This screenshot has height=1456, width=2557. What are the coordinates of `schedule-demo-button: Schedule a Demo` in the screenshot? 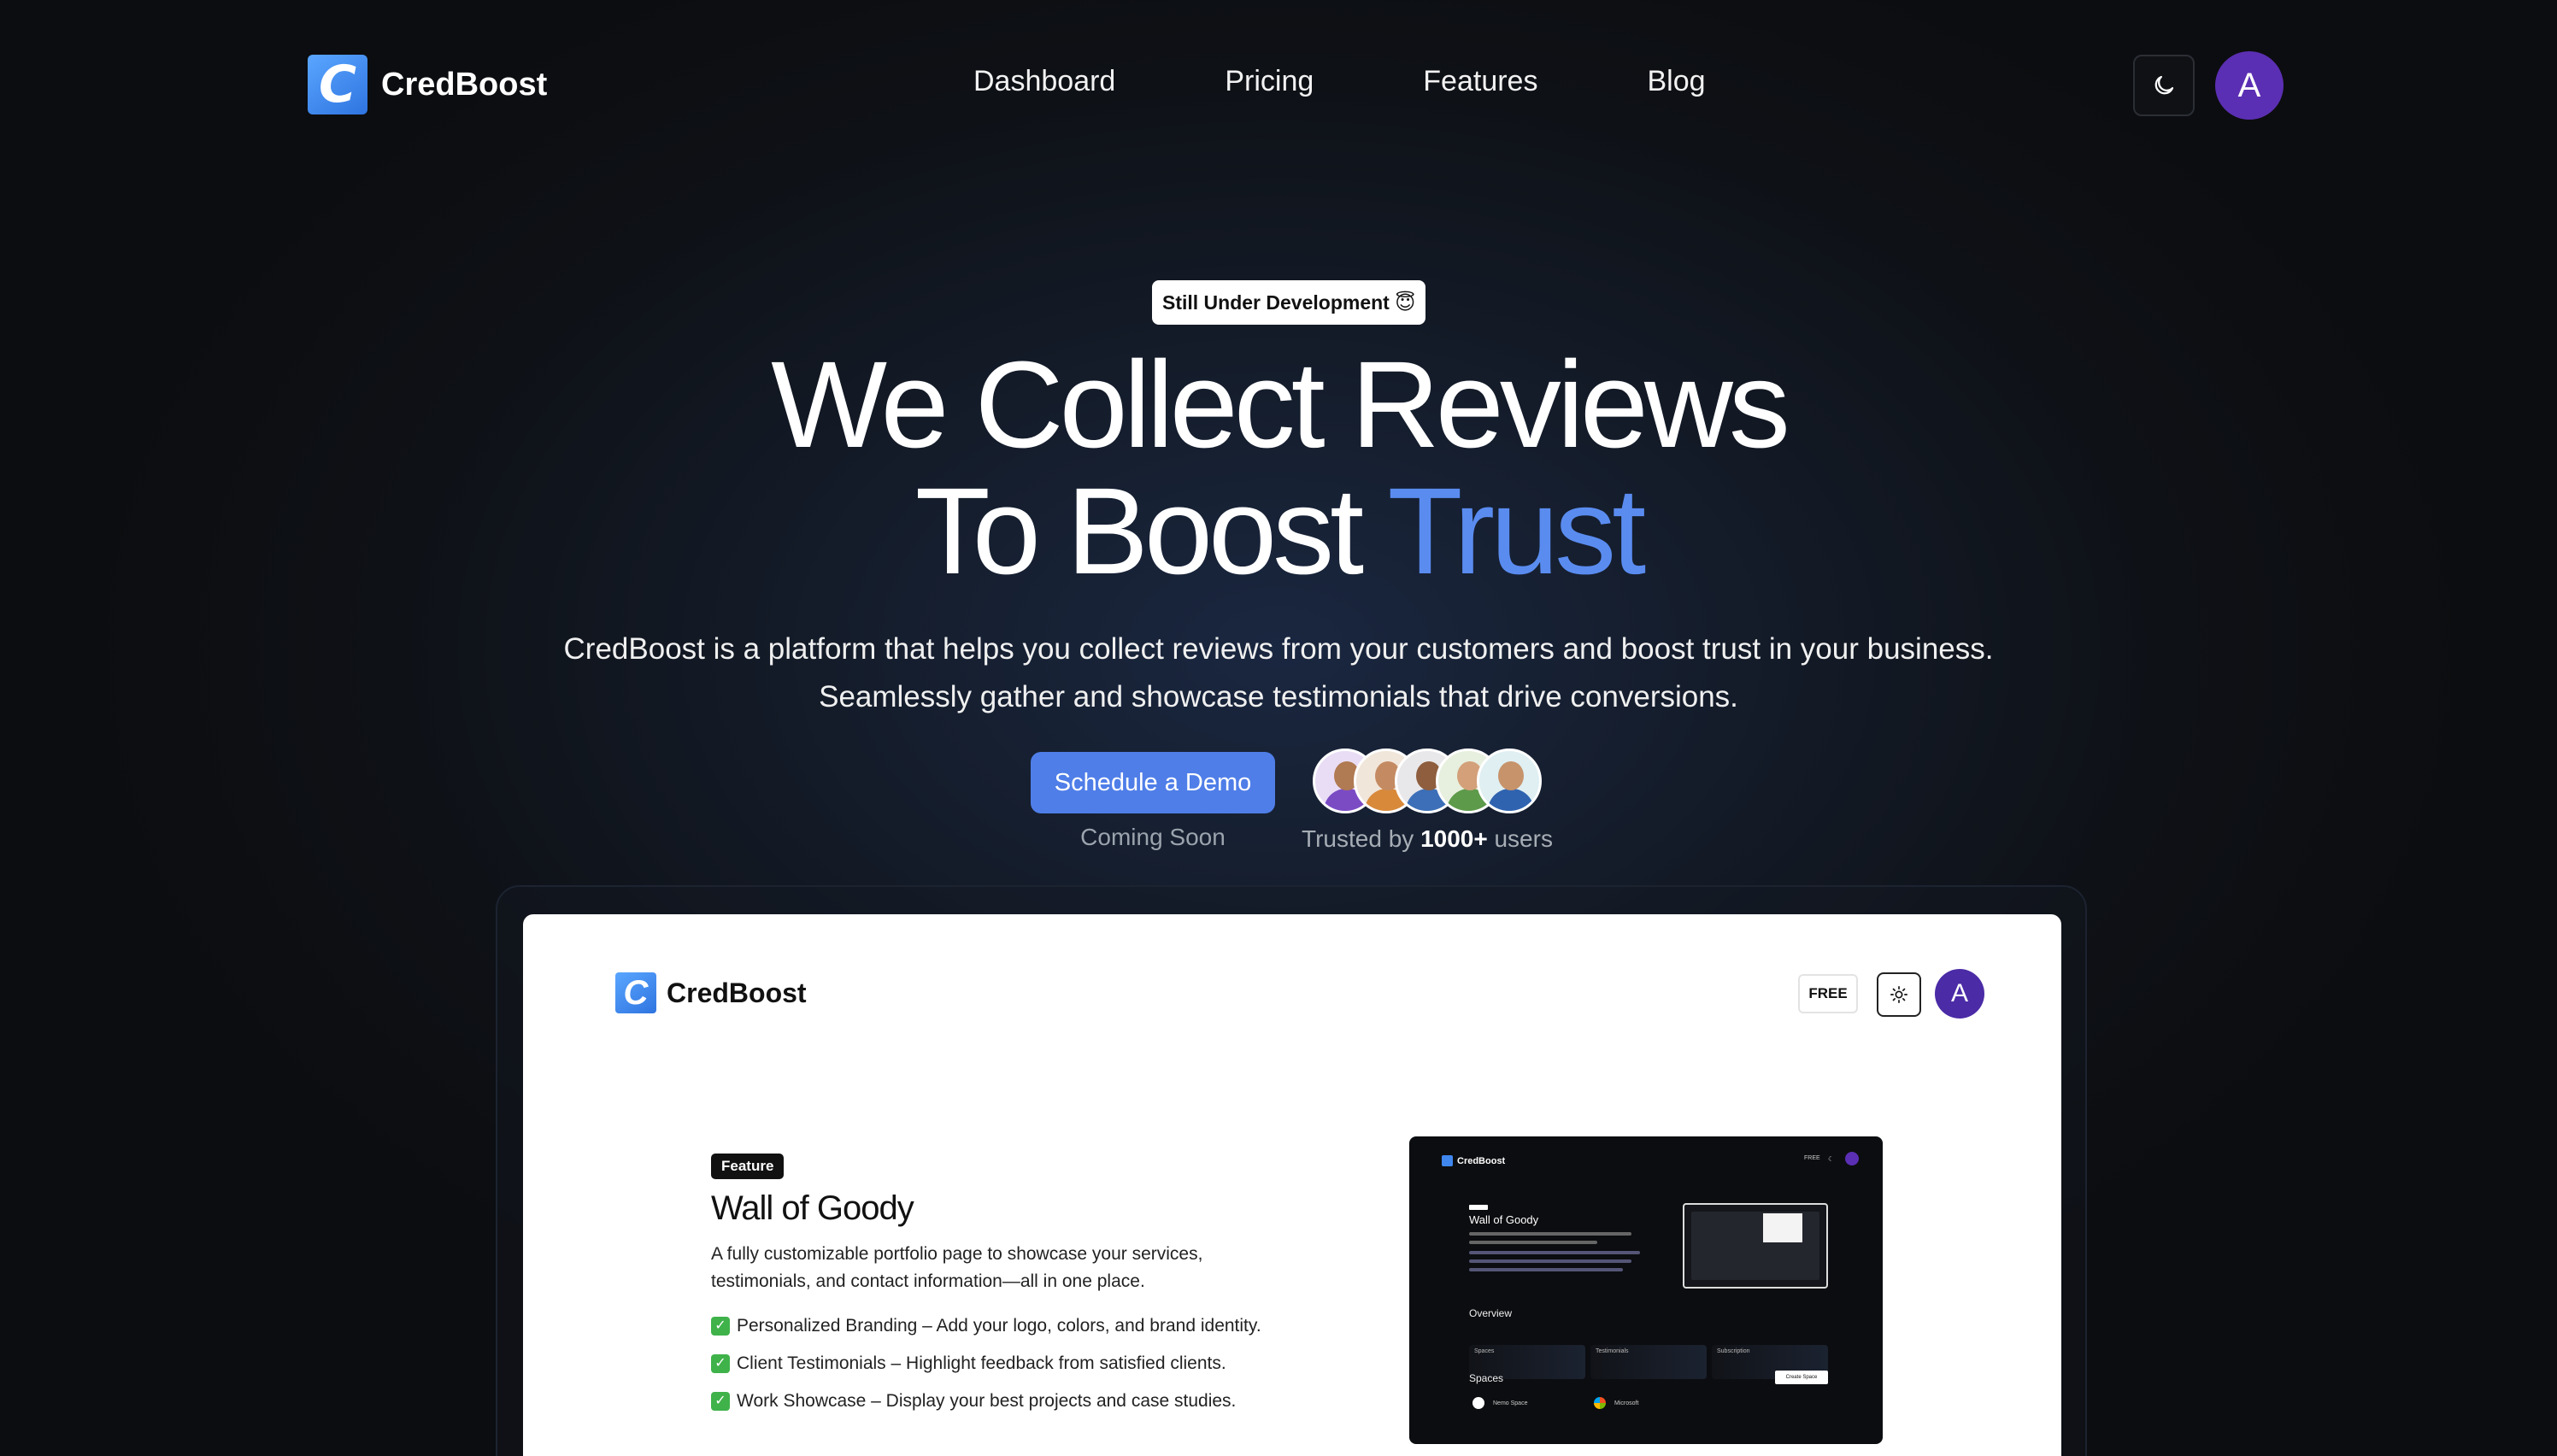 It's located at (1153, 783).